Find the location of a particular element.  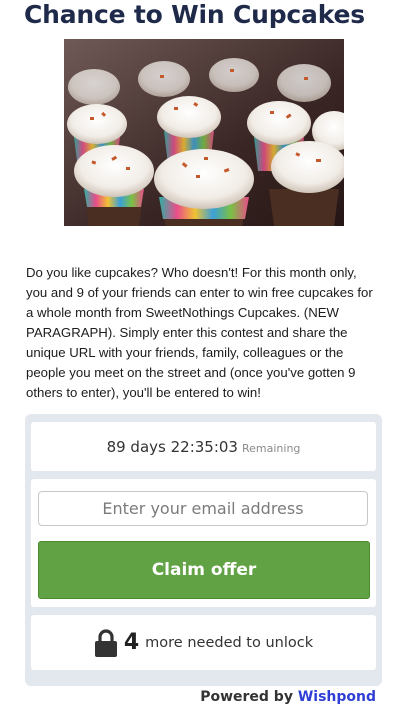

page-title: Chance to Win Cupcakes is located at coordinates (194, 14).